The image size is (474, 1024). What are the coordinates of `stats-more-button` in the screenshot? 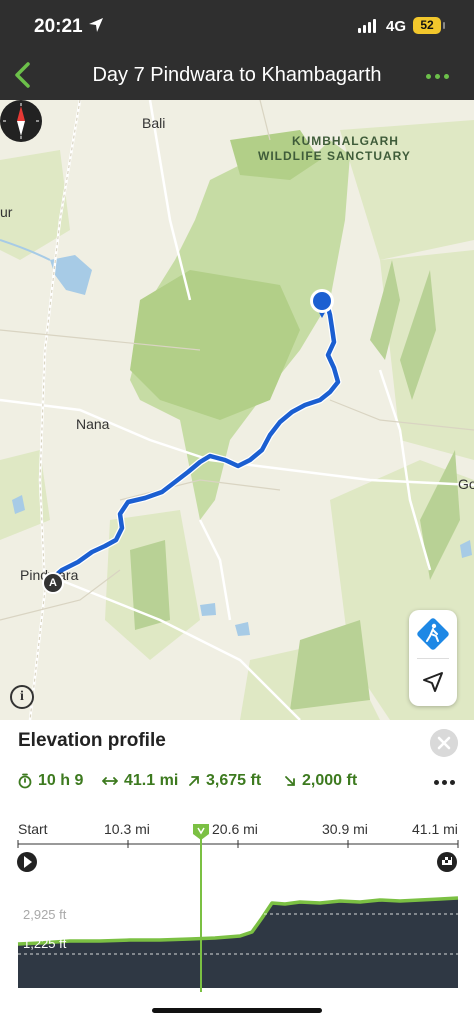 It's located at (445, 783).